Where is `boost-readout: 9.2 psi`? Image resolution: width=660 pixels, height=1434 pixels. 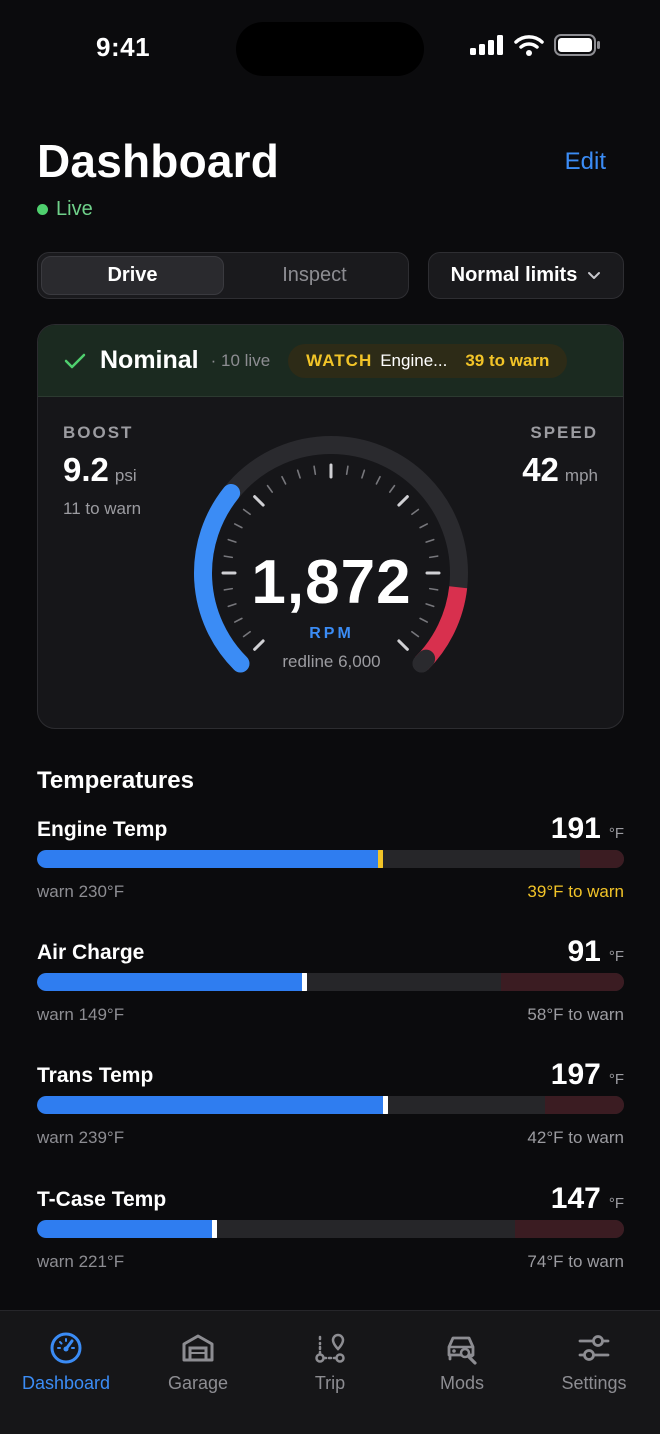
boost-readout: 9.2 psi is located at coordinates (100, 470).